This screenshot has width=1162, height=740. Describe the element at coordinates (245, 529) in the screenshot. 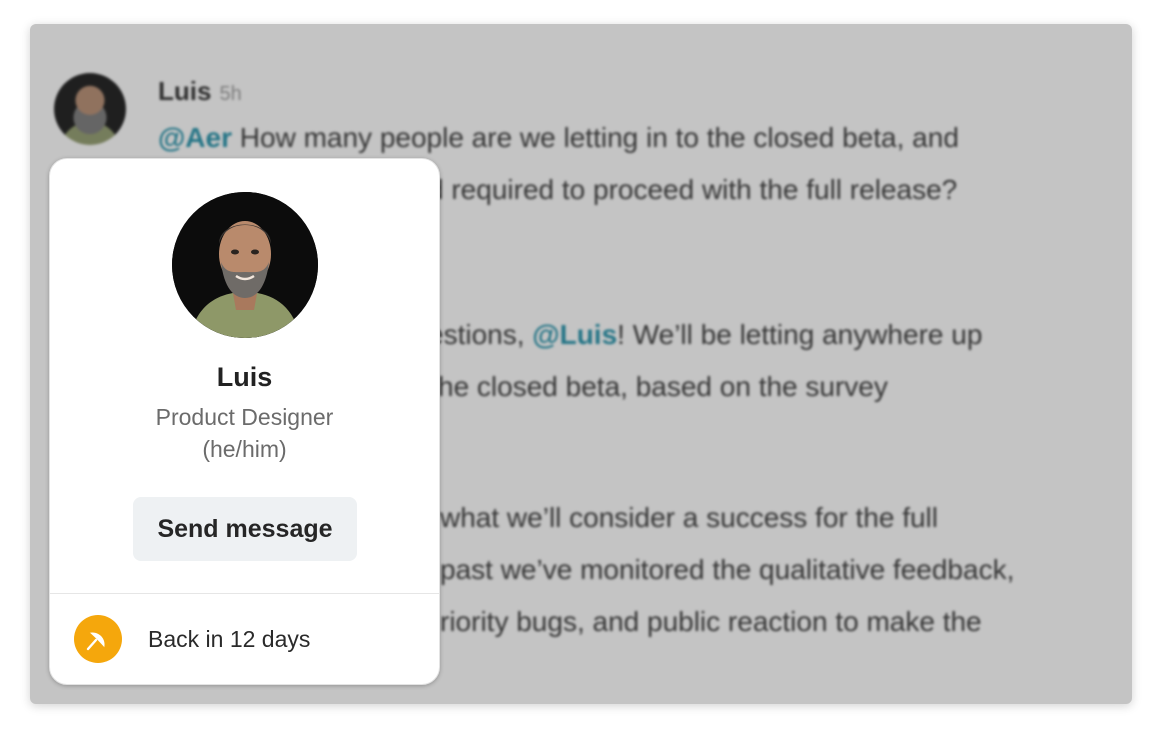

I see `send-message-button: Send message` at that location.